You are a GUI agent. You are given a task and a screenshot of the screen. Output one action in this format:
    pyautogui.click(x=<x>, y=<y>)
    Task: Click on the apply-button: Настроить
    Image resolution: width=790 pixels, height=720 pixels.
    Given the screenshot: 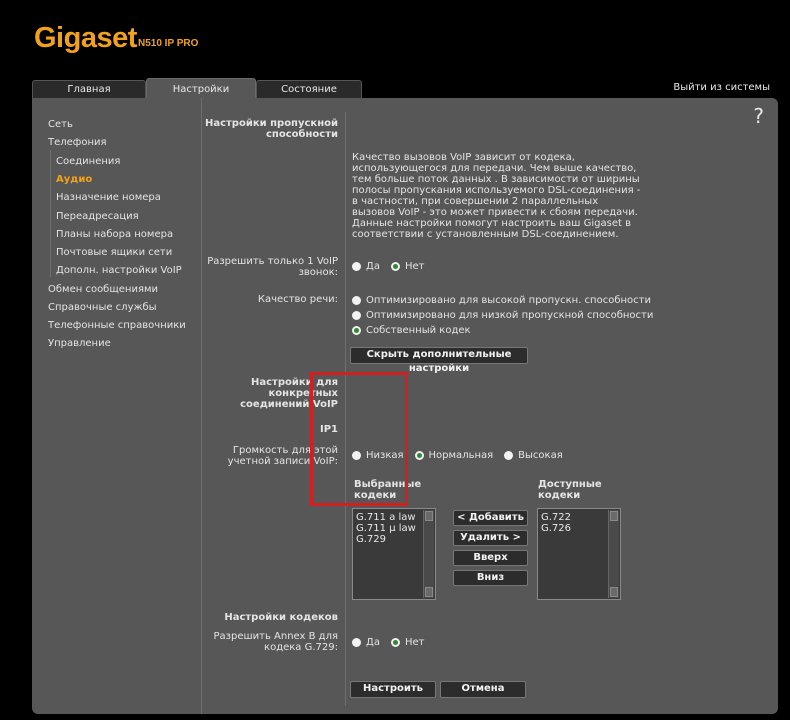 What is the action you would take?
    pyautogui.click(x=393, y=689)
    